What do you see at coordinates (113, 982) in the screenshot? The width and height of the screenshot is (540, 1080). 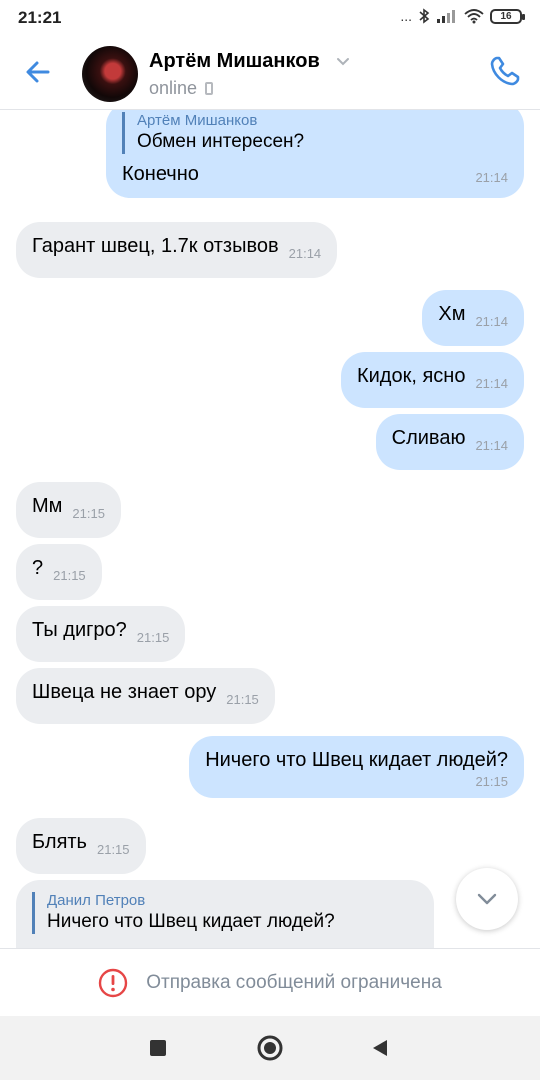 I see `exclamation-circle-icon` at bounding box center [113, 982].